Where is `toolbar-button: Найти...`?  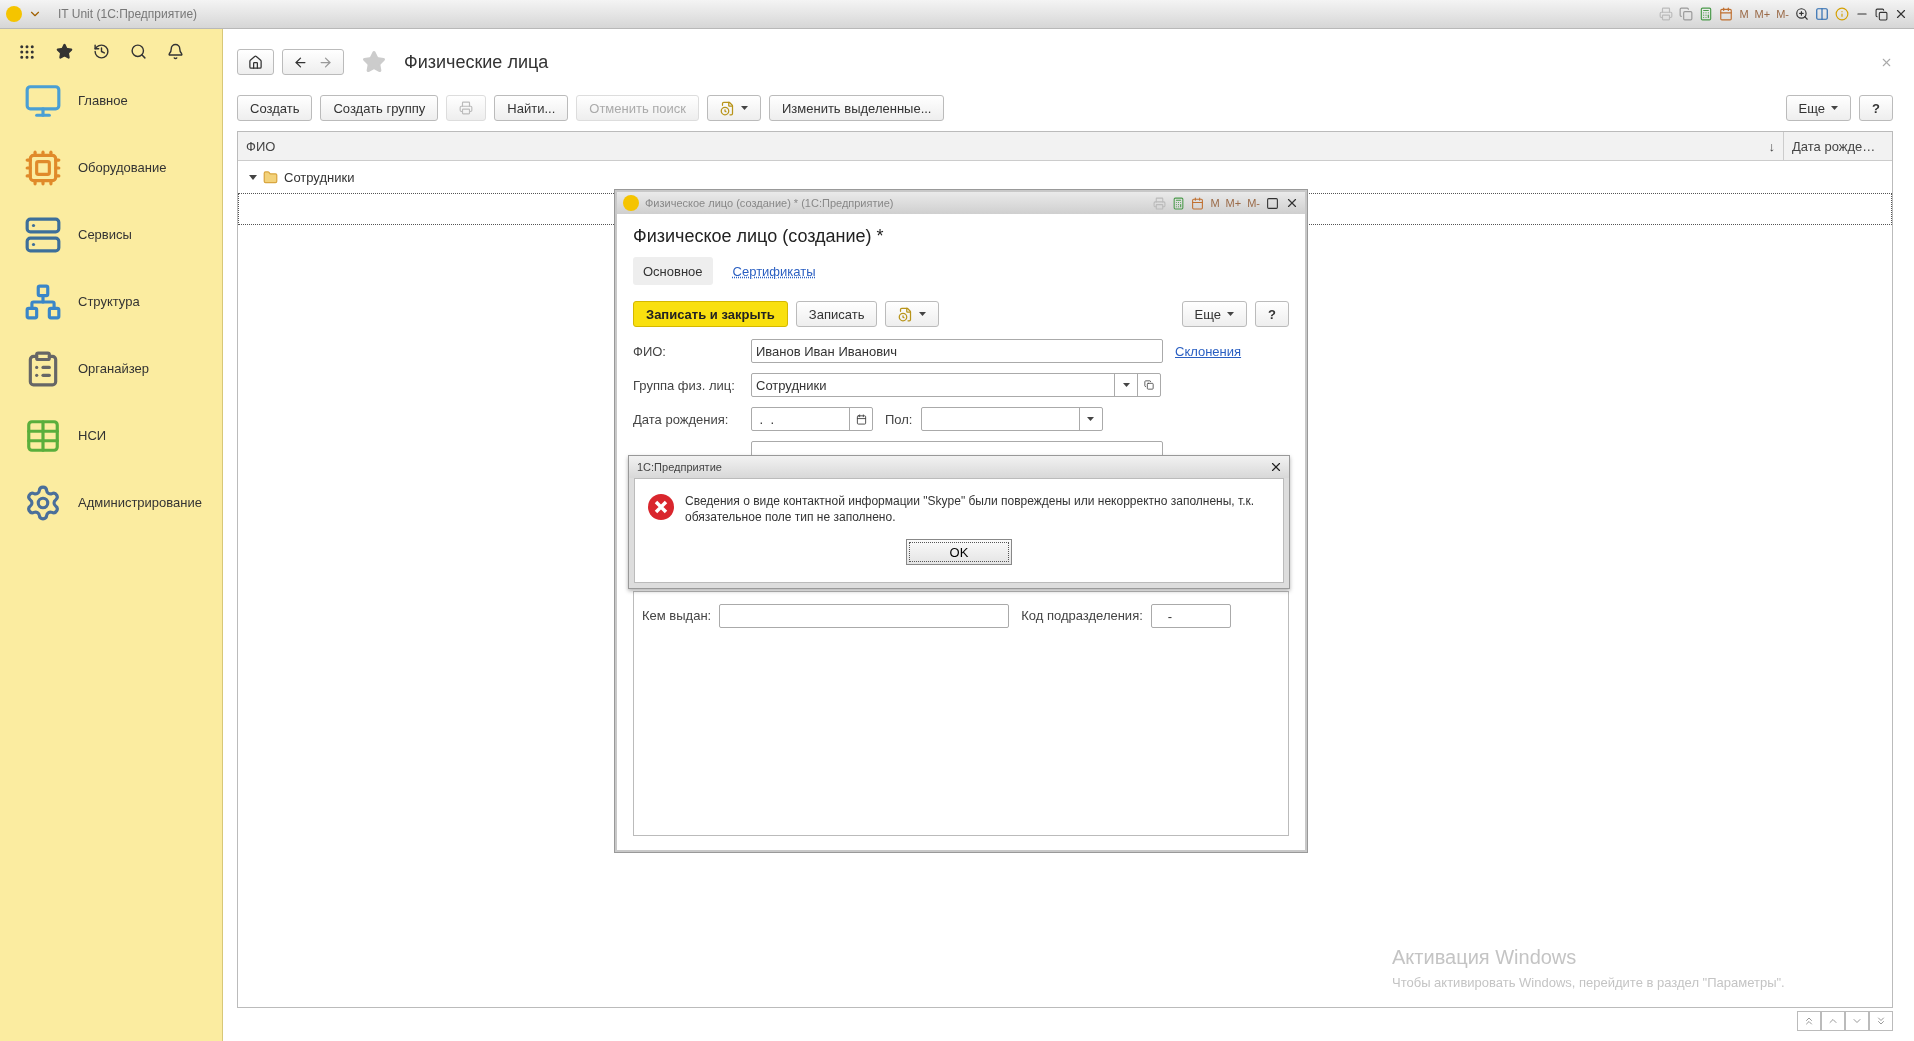
toolbar-button: Найти... is located at coordinates (531, 108).